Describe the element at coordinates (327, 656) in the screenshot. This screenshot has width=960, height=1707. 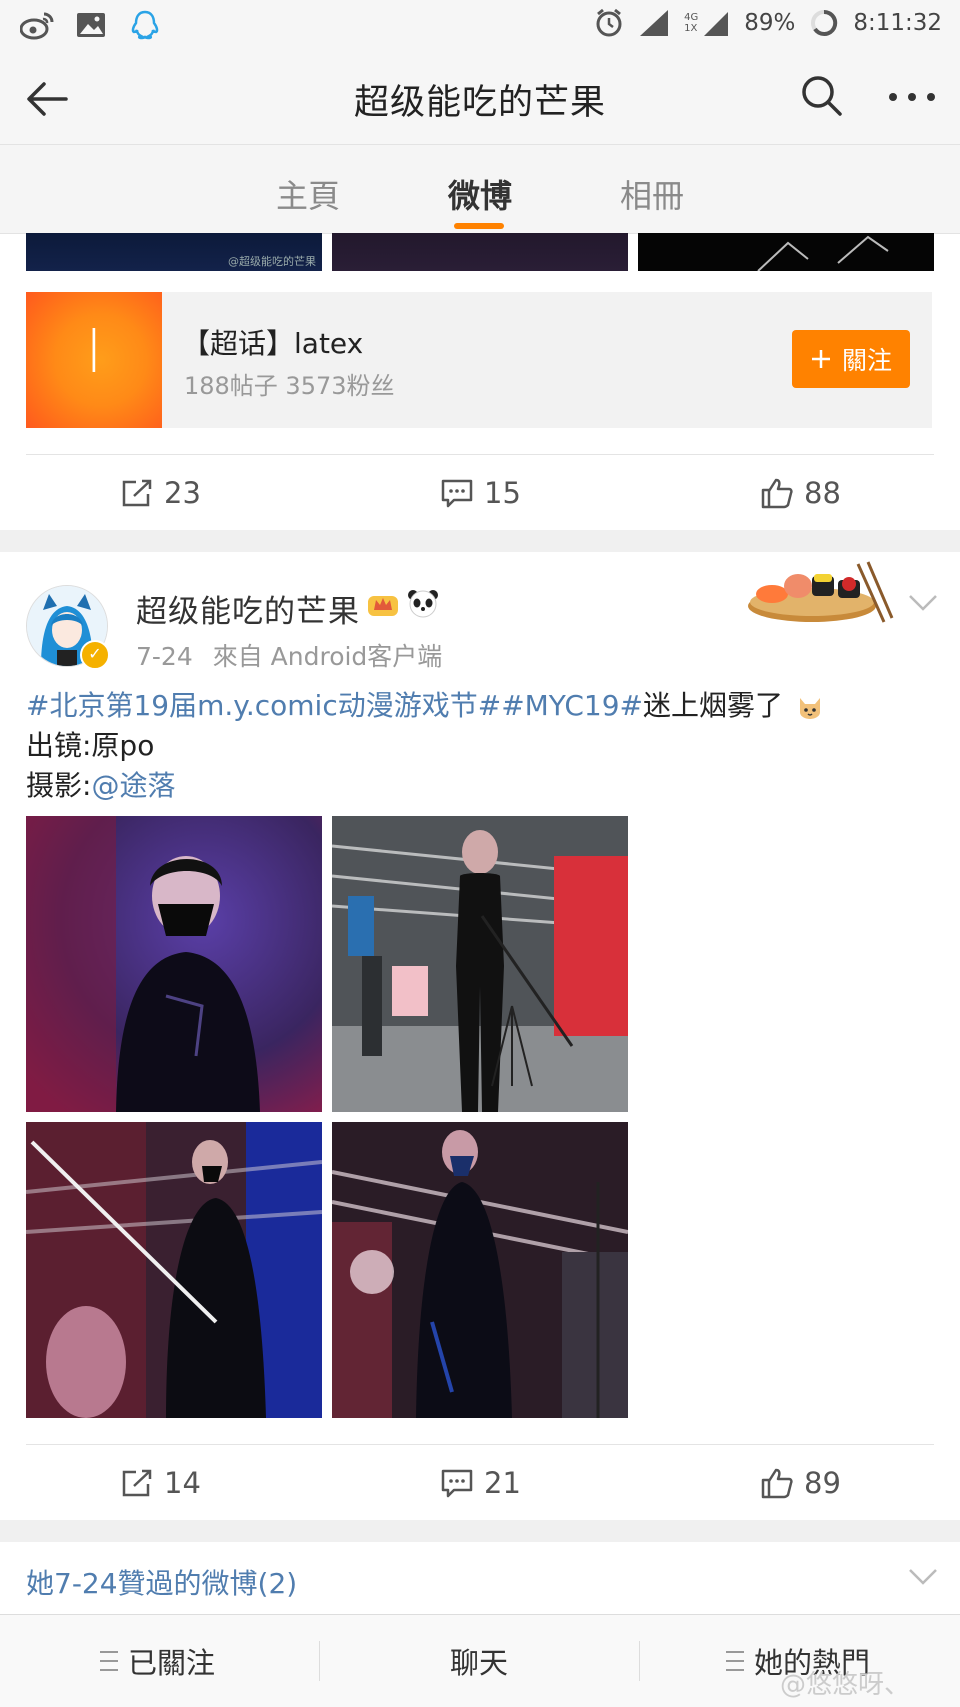
I see `post-source: 來自 Android客户端` at that location.